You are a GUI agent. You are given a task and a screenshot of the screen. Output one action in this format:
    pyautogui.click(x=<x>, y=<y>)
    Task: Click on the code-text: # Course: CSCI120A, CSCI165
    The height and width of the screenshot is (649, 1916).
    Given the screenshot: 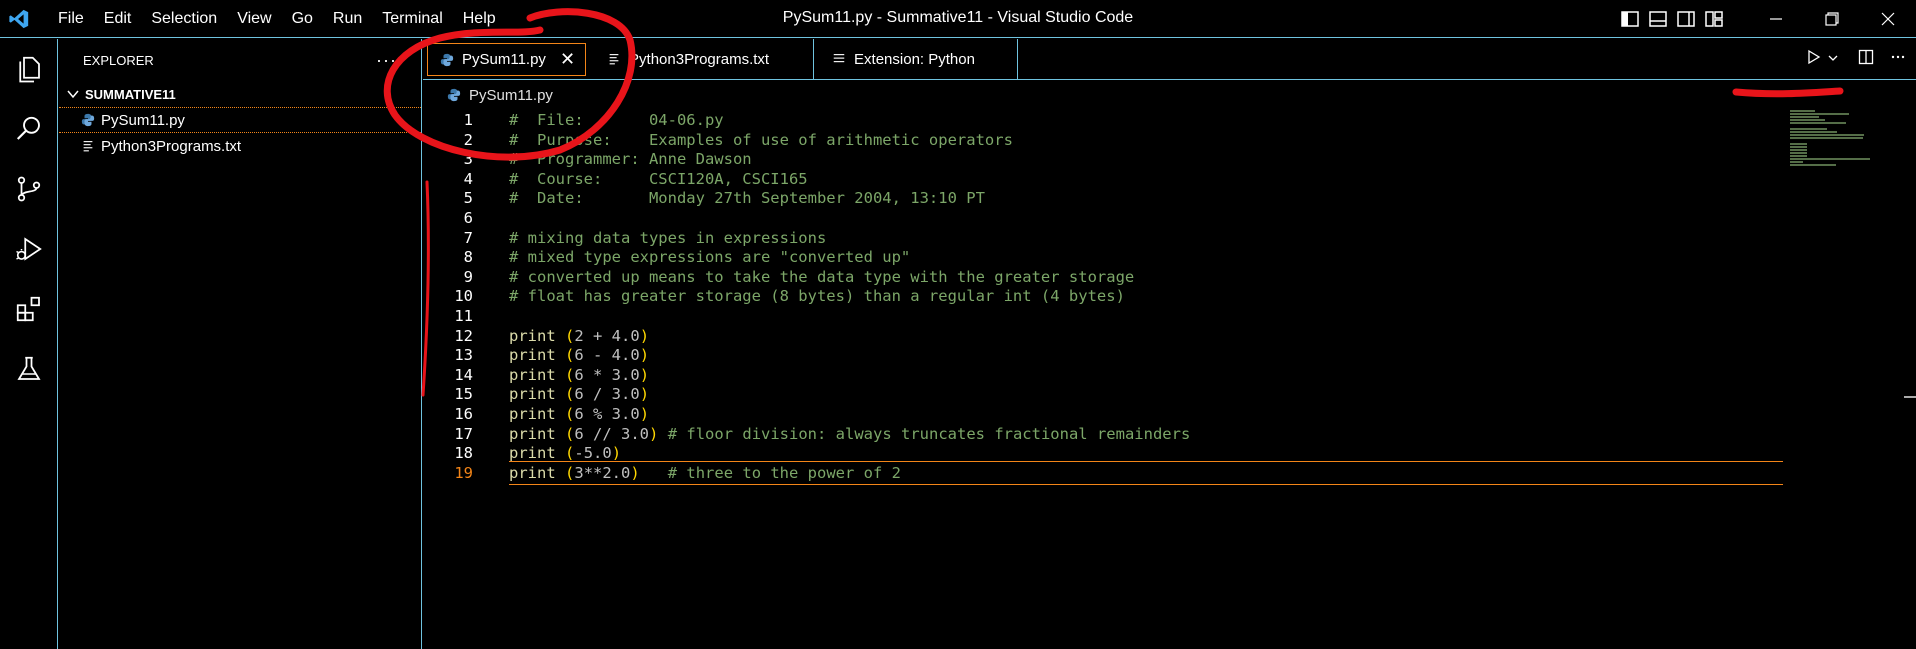 What is the action you would take?
    pyautogui.click(x=658, y=178)
    